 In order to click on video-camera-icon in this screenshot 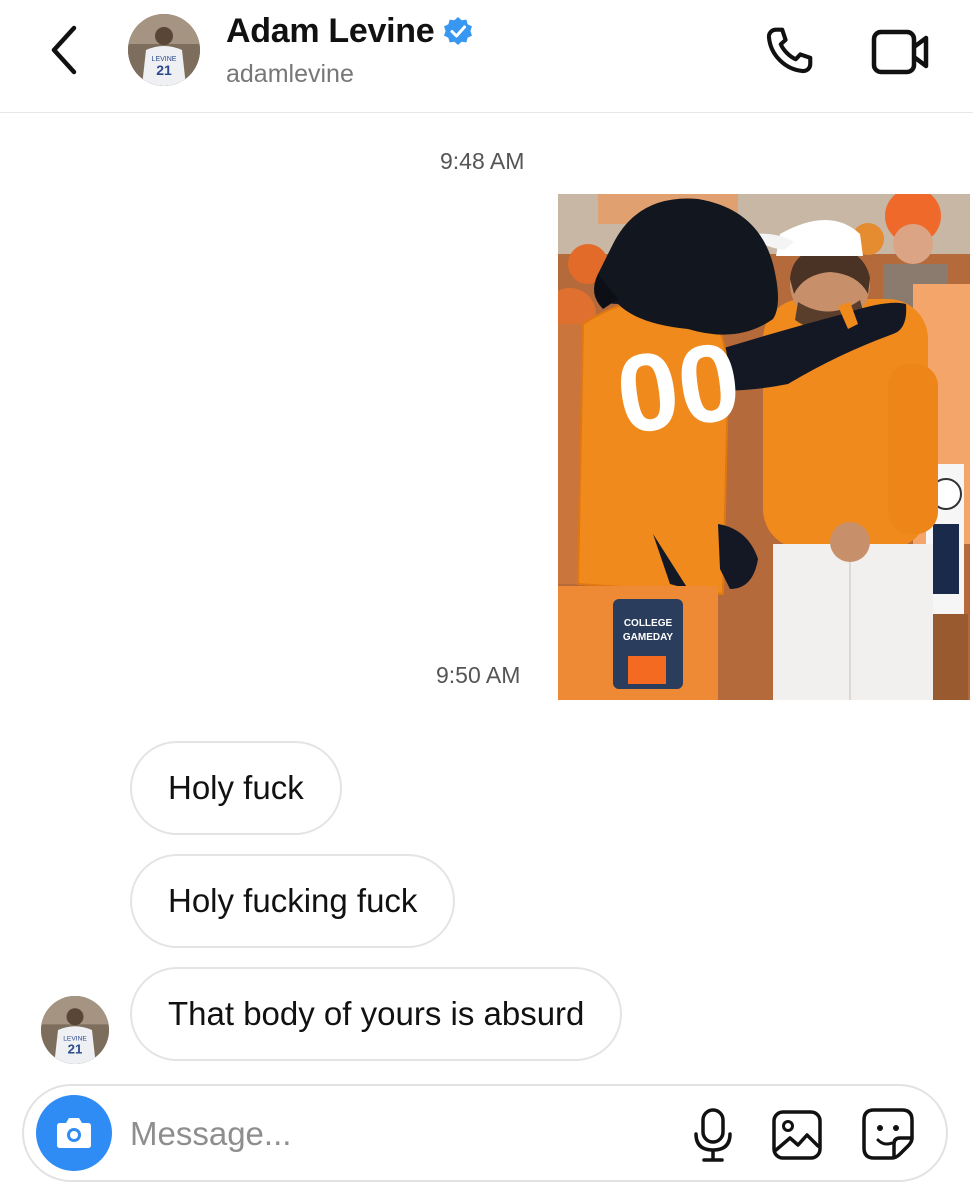, I will do `click(900, 52)`.